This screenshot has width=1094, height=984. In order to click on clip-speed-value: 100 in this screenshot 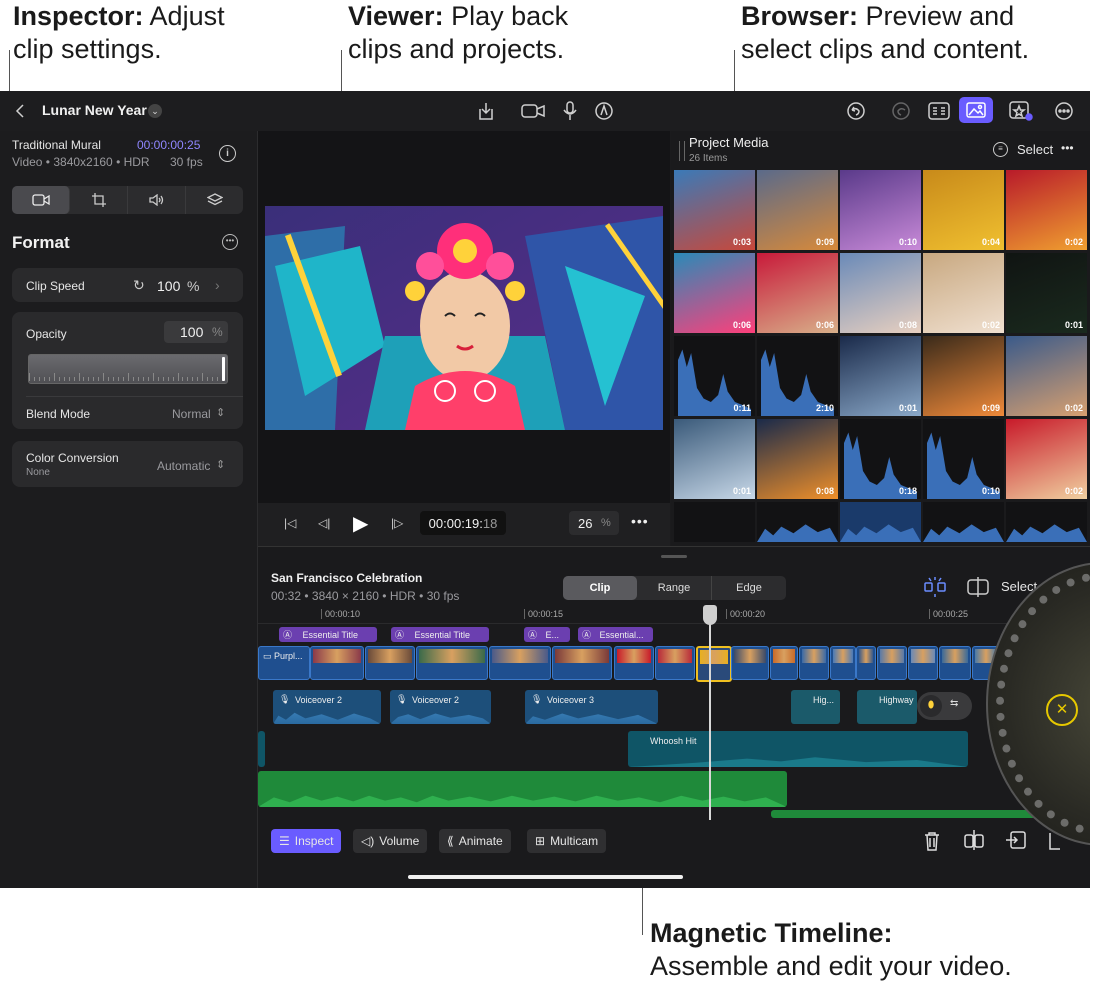, I will do `click(168, 286)`.